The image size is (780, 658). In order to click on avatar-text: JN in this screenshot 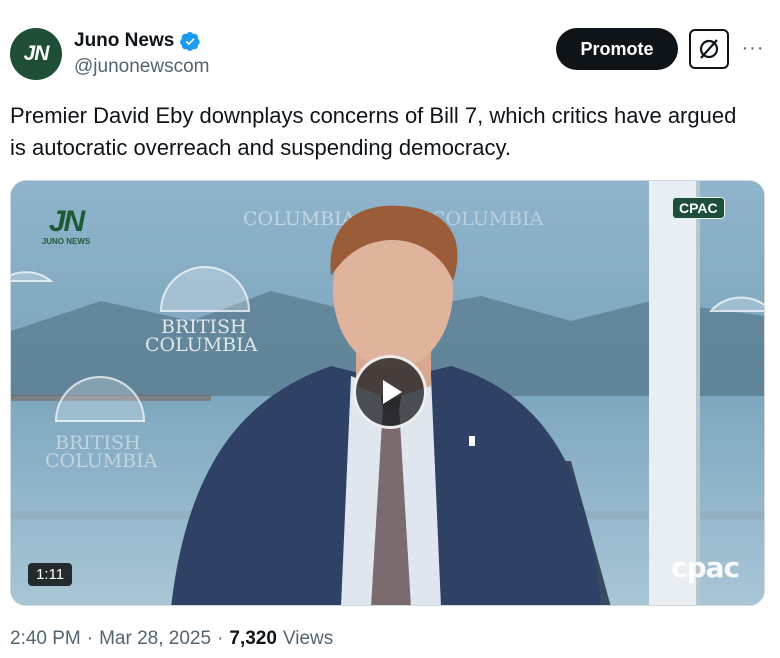, I will do `click(36, 53)`.